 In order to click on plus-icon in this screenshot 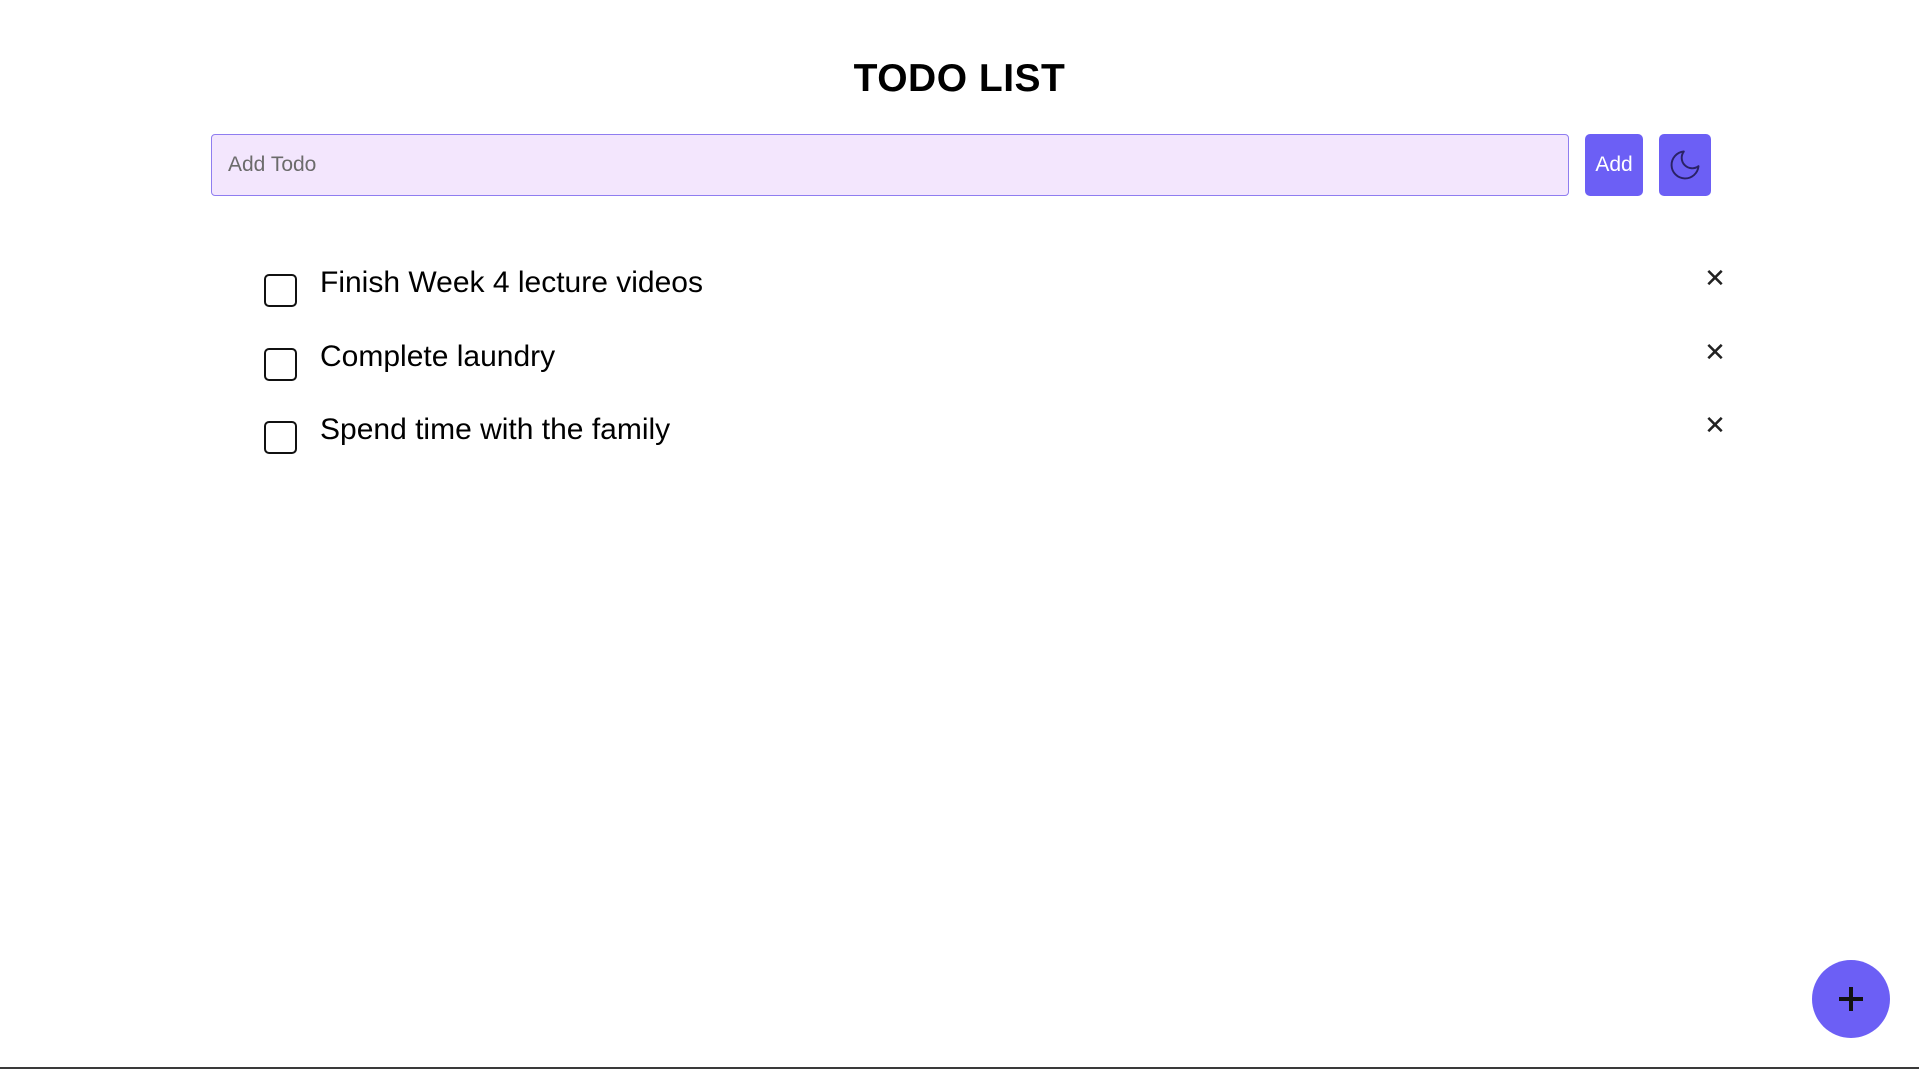, I will do `click(1851, 999)`.